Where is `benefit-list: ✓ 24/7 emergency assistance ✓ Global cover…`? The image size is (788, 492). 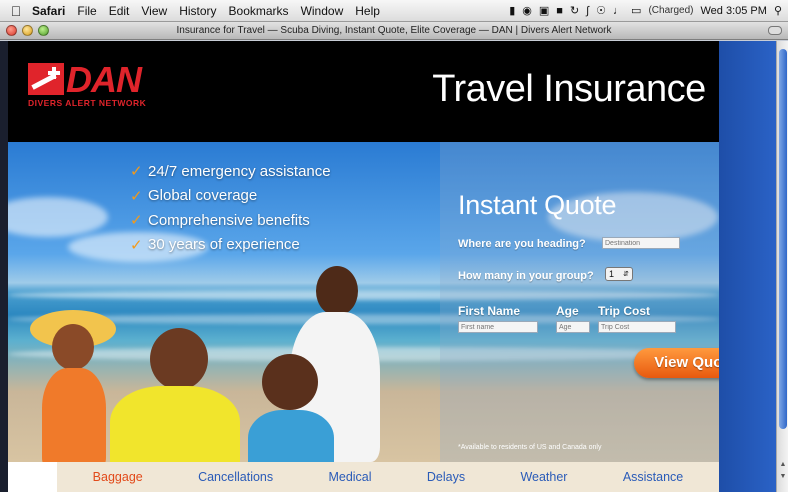
benefit-list: ✓ 24/7 emergency assistance ✓ Global cover… is located at coordinates (230, 208).